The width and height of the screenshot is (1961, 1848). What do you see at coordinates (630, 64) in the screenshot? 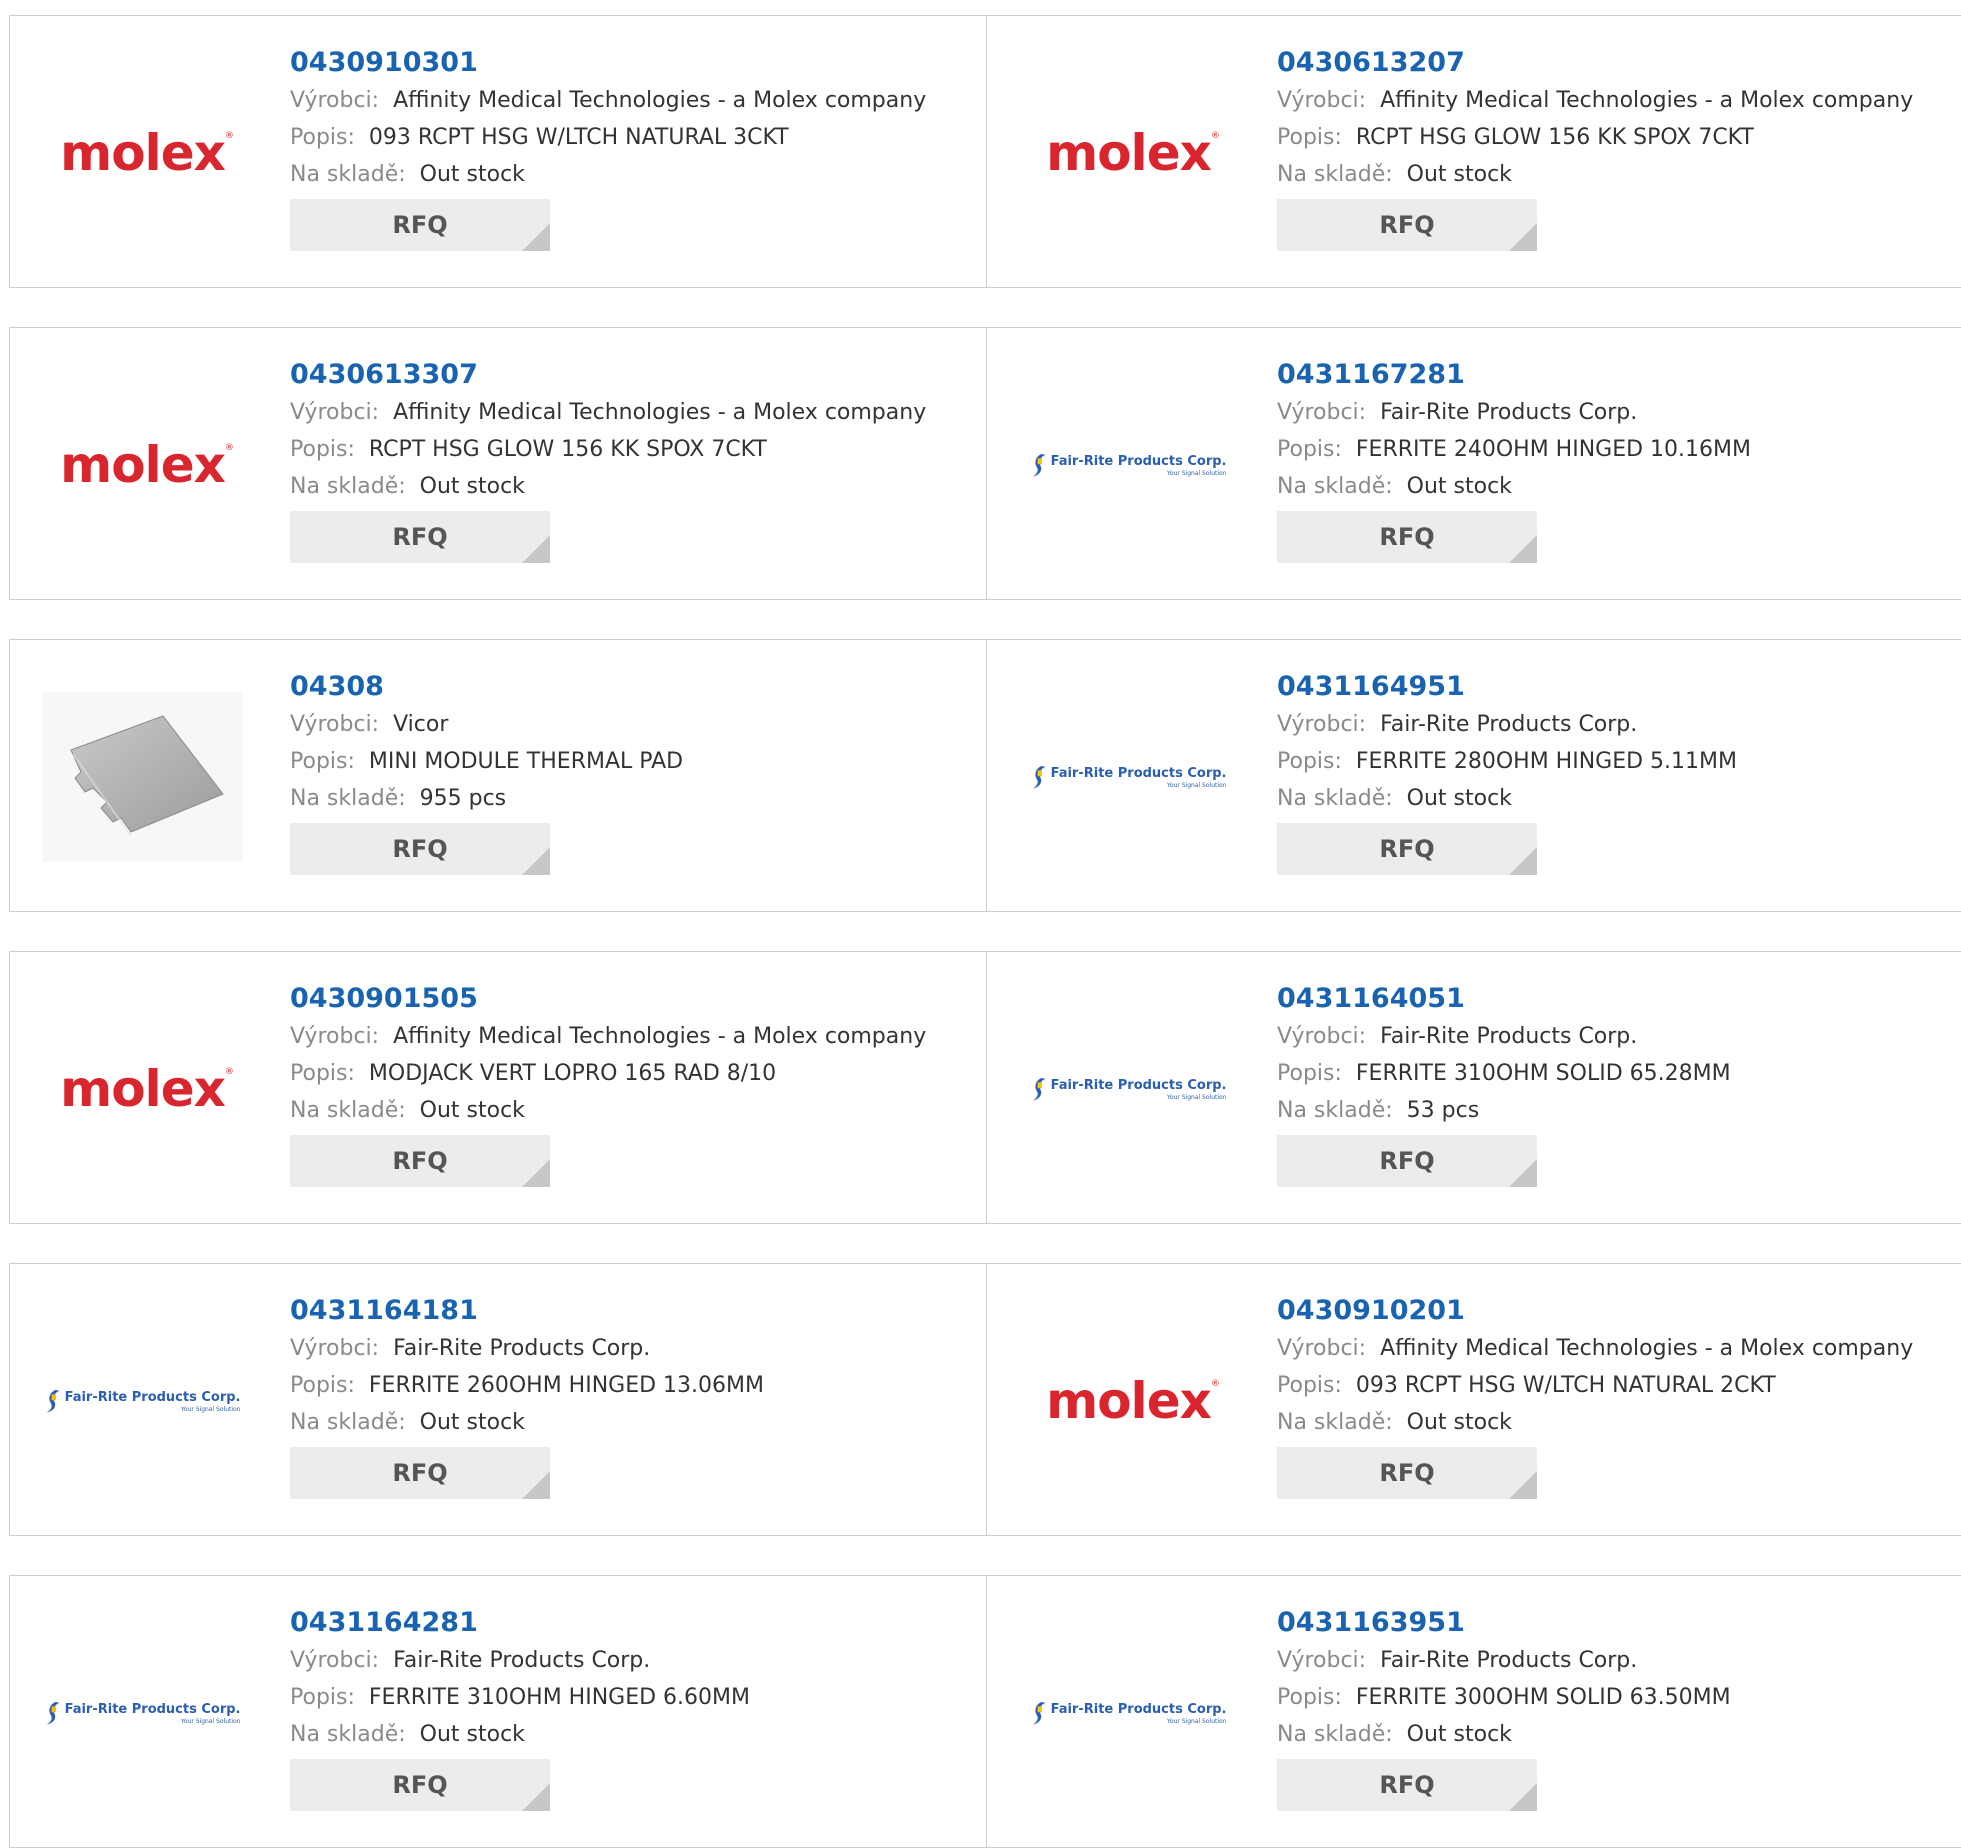
I see `part-number-link: 0430910301` at bounding box center [630, 64].